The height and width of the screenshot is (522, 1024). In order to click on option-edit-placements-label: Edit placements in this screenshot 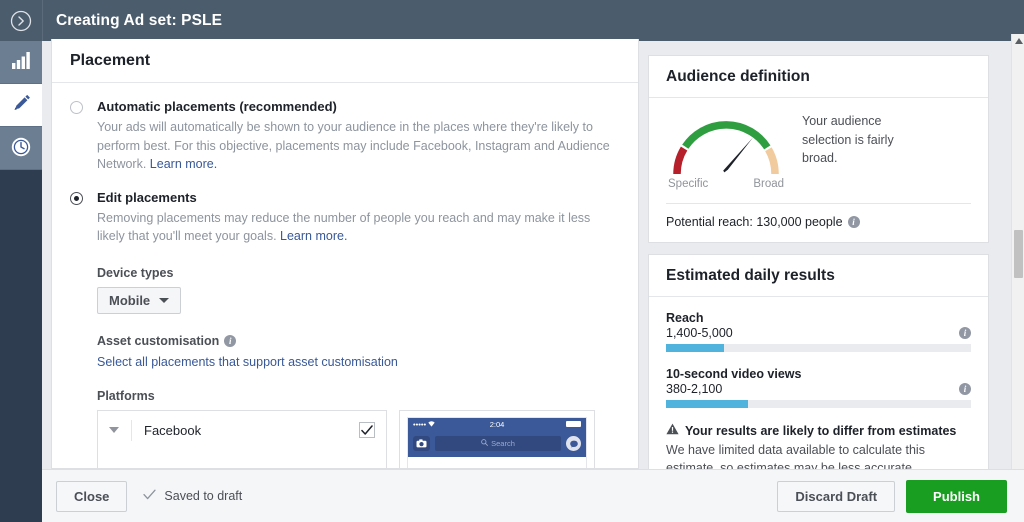, I will do `click(147, 197)`.